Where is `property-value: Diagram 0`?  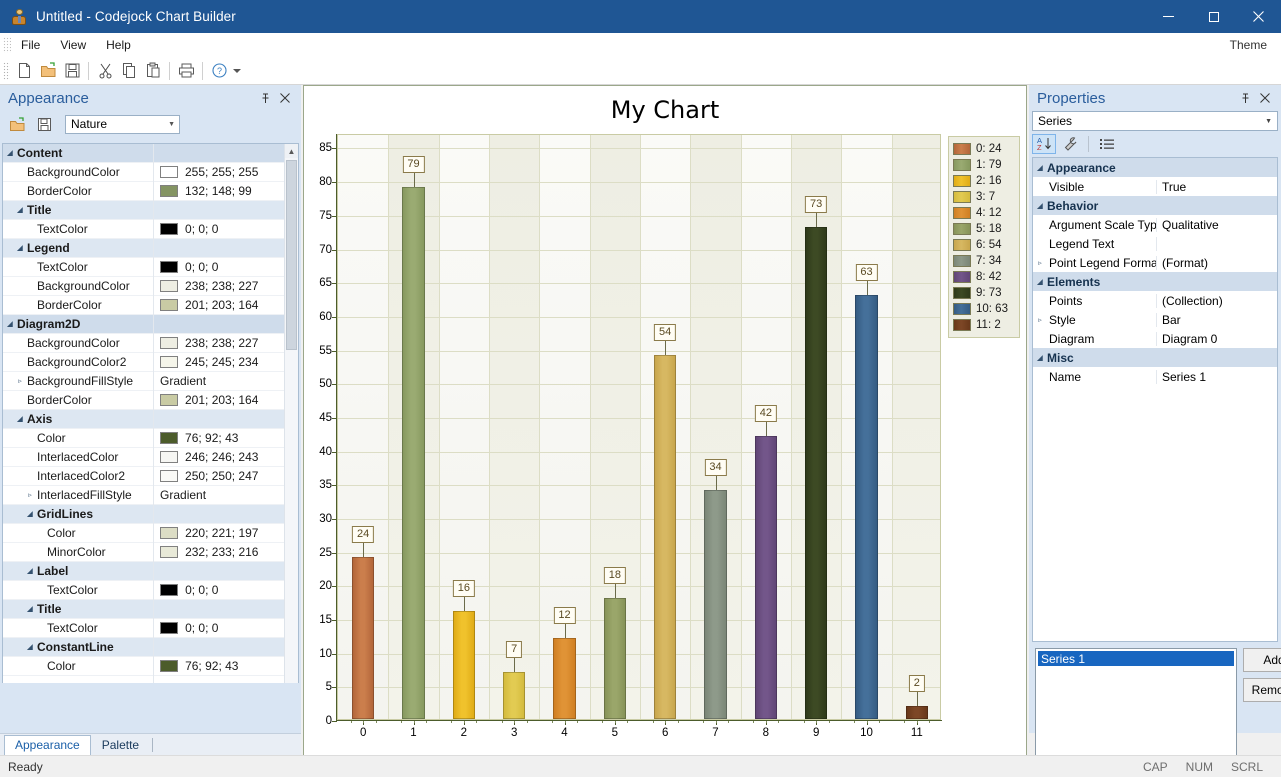
property-value: Diagram 0 is located at coordinates (1187, 339).